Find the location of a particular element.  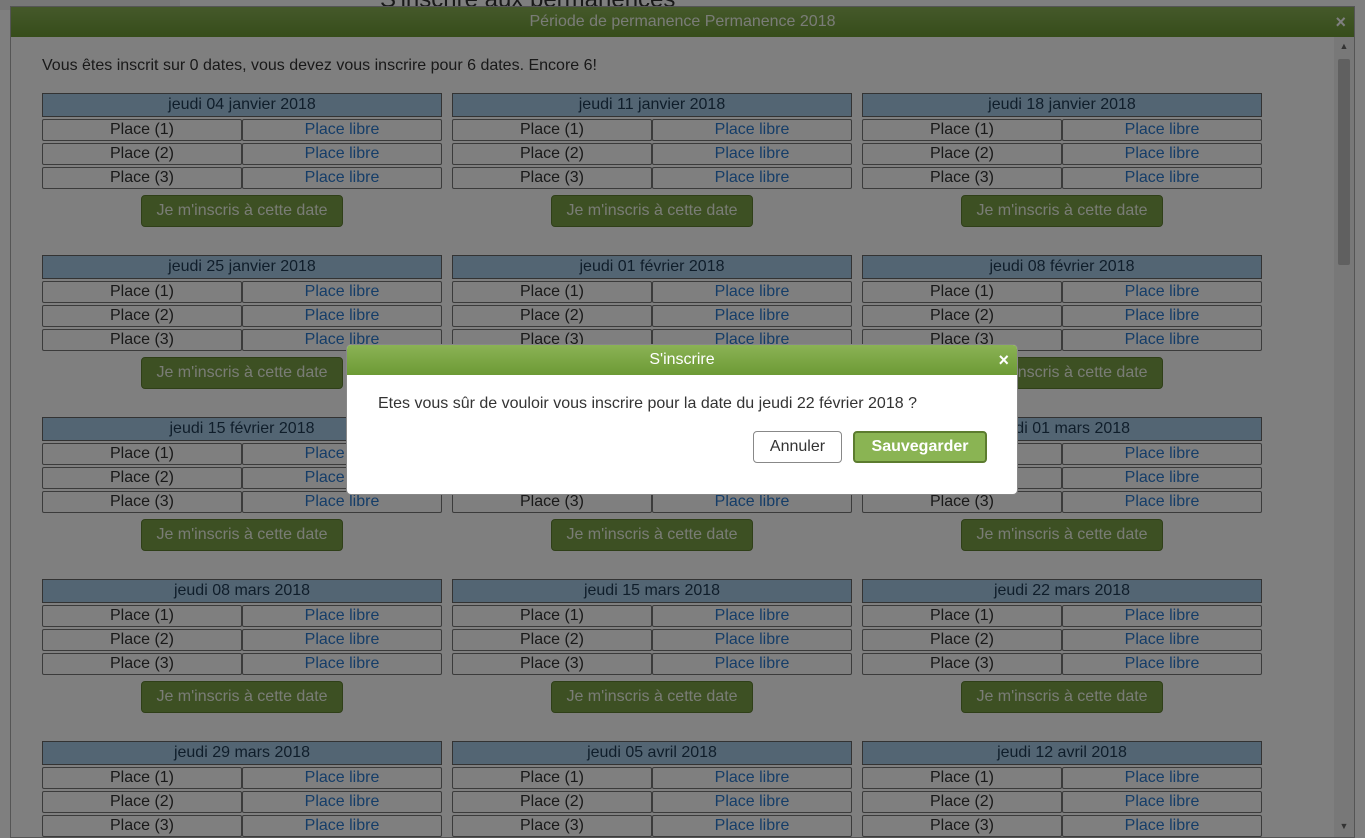

cancel-button: Annuler is located at coordinates (797, 447).